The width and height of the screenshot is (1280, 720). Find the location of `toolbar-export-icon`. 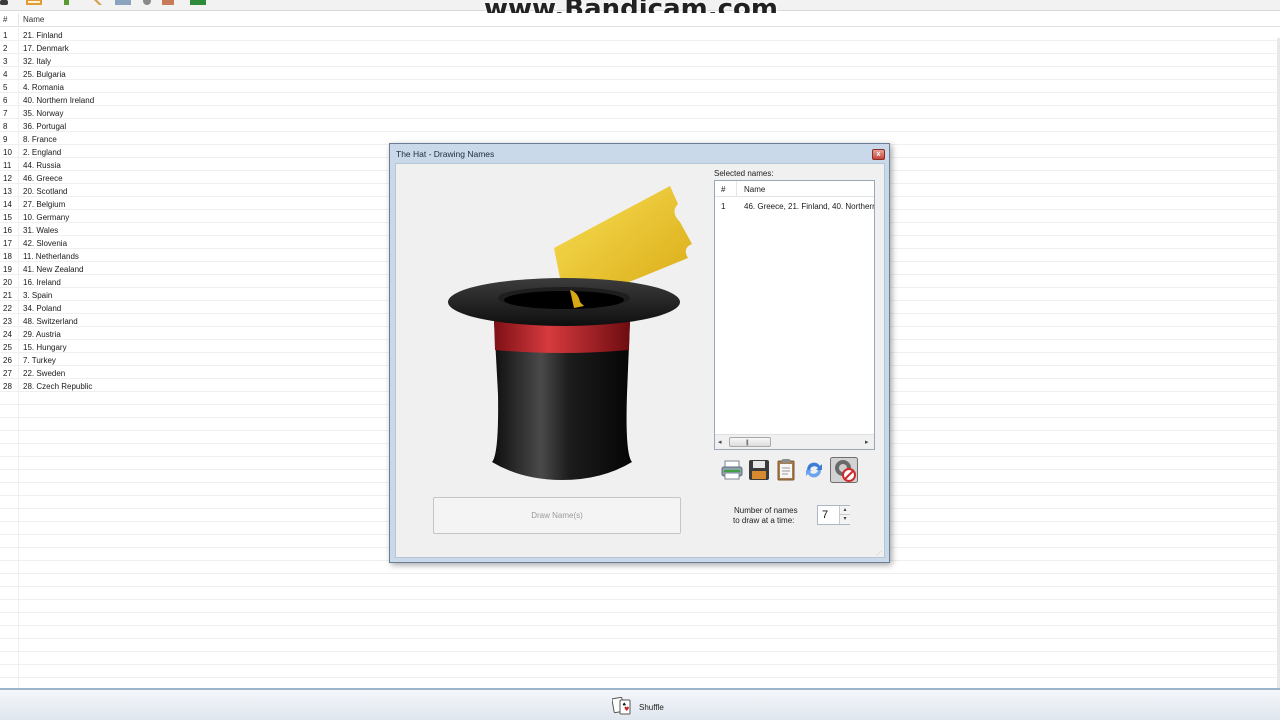

toolbar-export-icon is located at coordinates (198, 3).